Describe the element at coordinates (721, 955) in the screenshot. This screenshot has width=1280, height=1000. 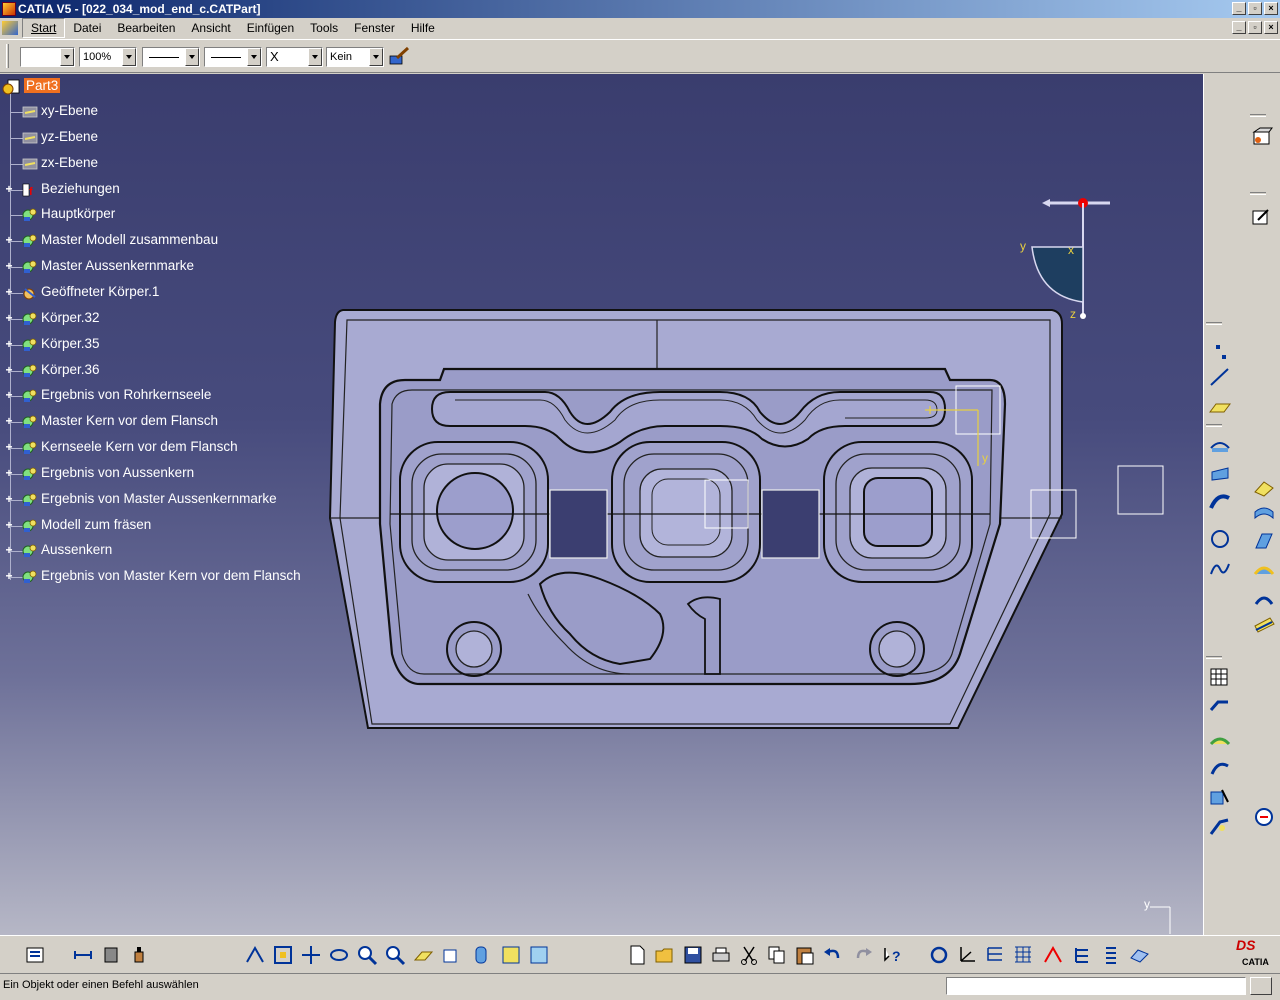
I see `print-icon` at that location.